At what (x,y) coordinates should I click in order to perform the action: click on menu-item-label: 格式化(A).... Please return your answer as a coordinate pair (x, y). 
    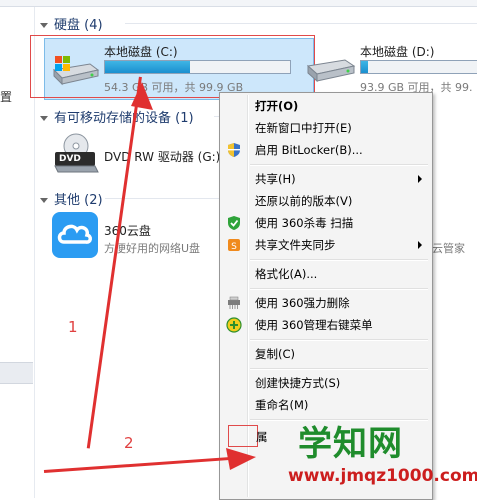
    Looking at the image, I should click on (286, 274).